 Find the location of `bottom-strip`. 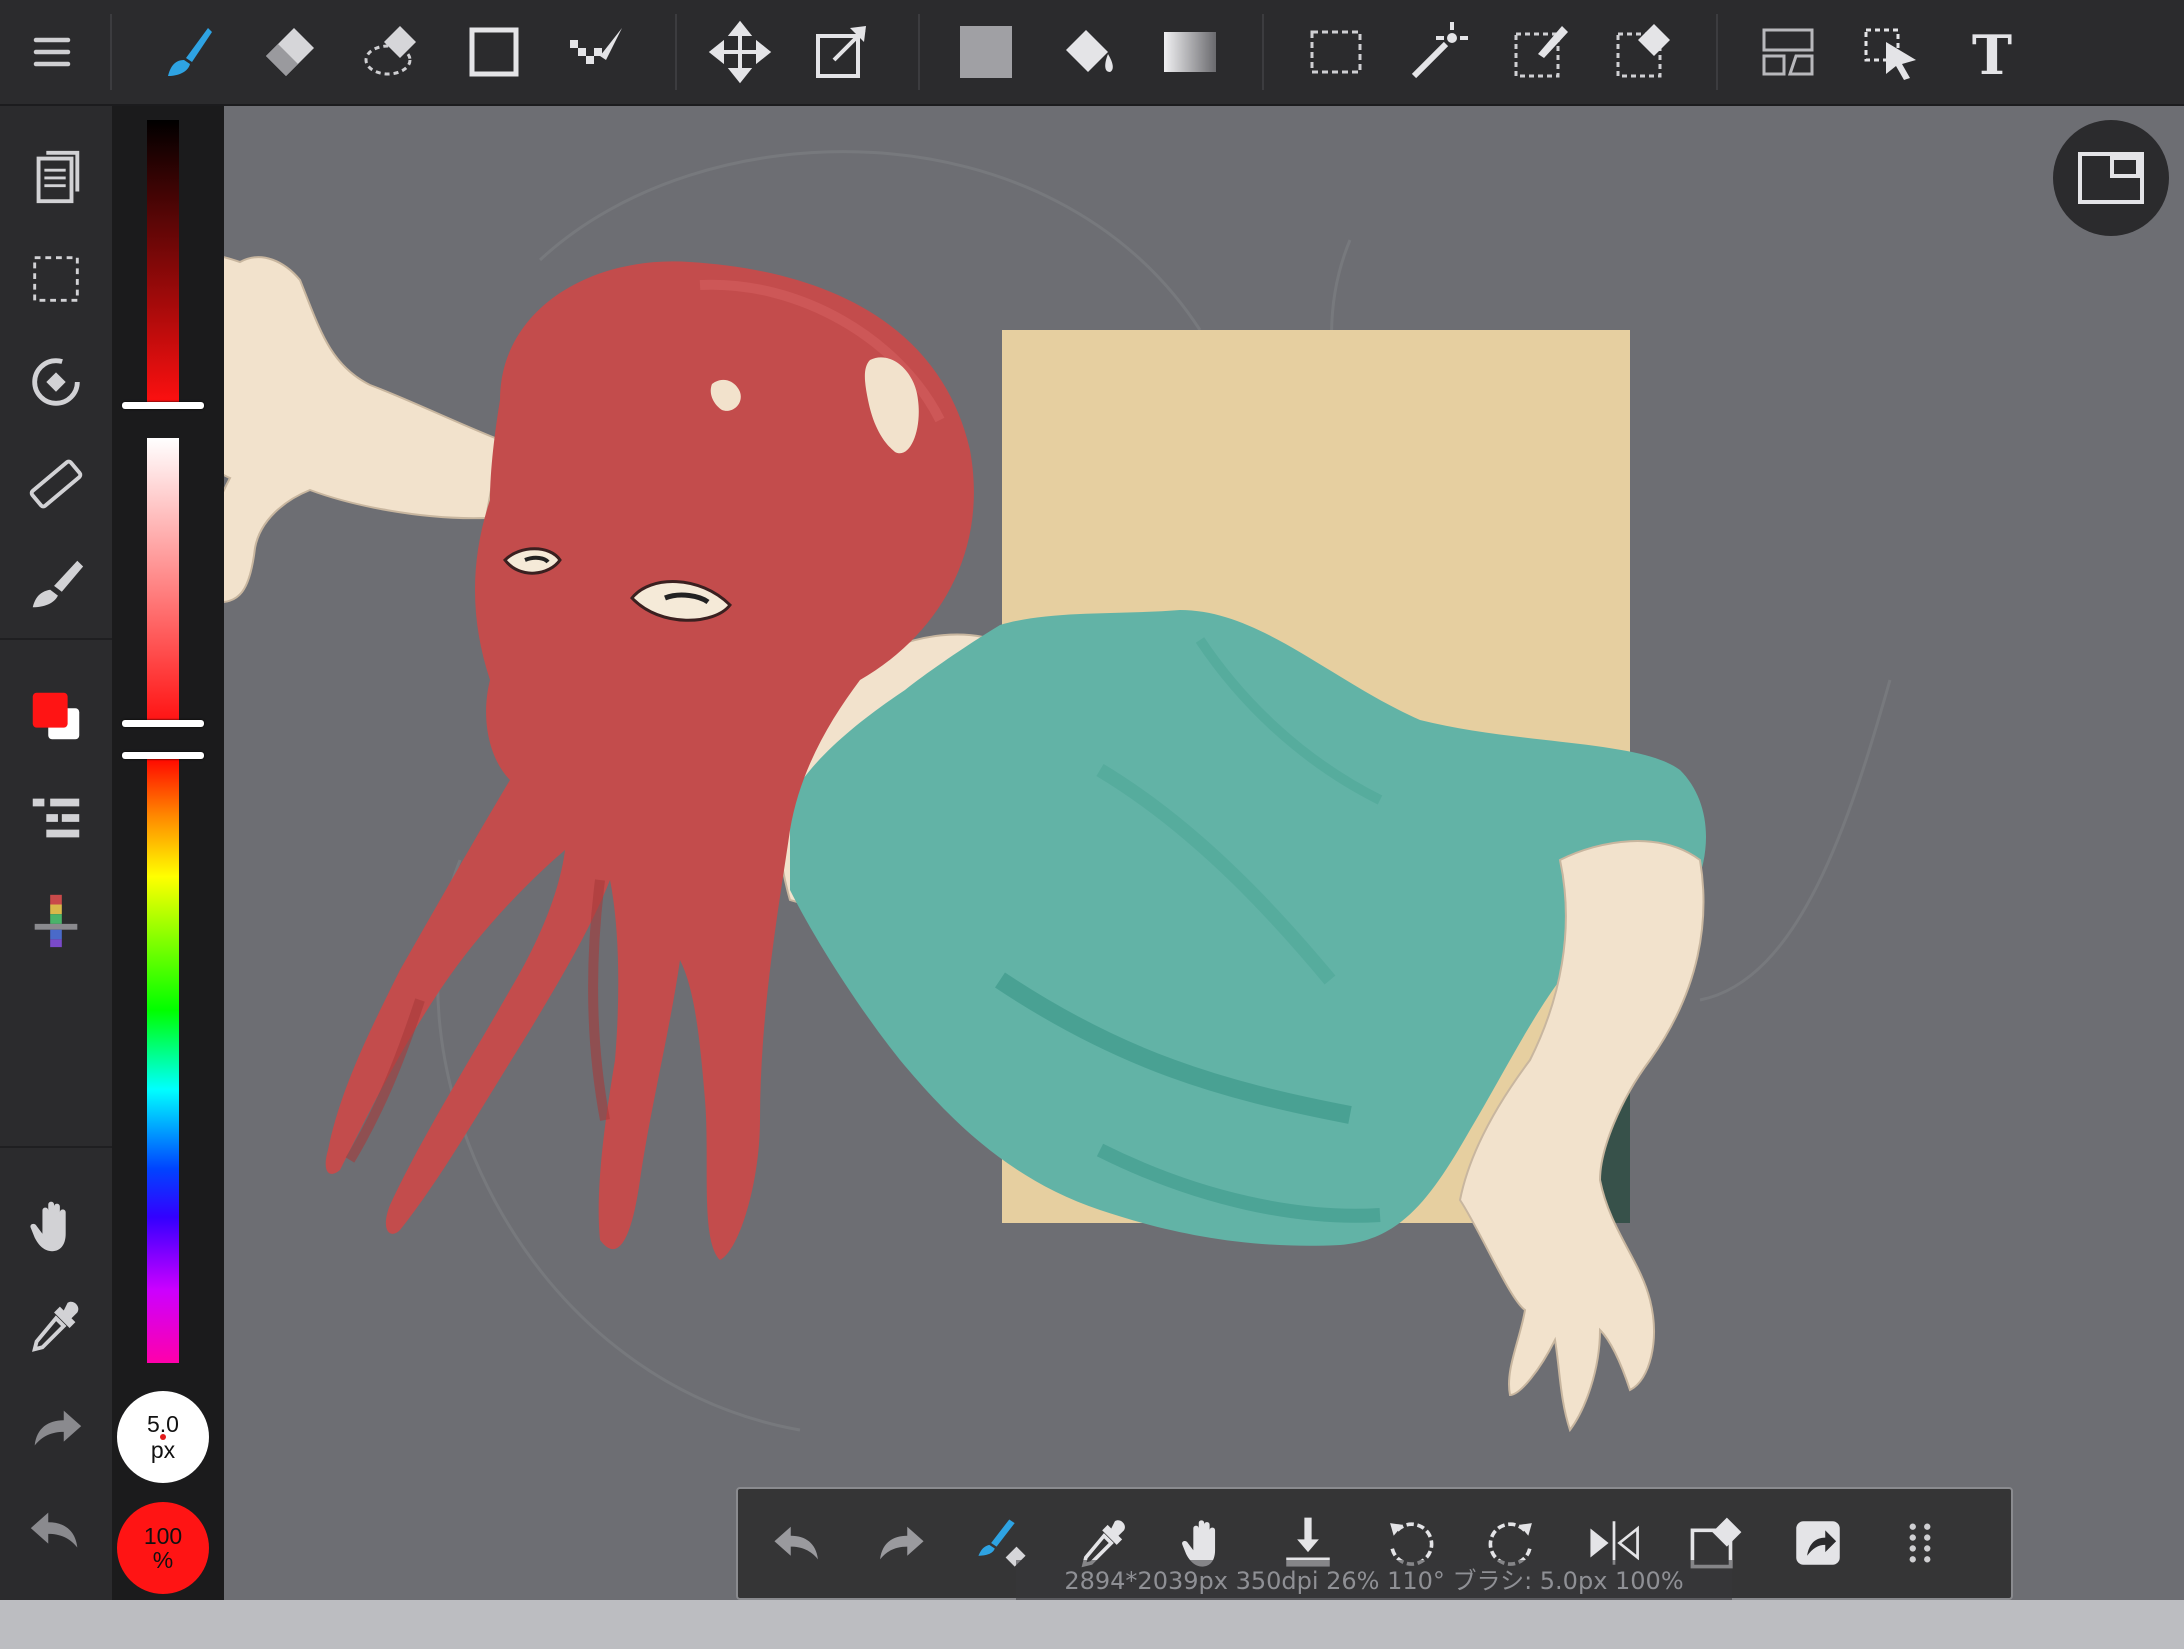

bottom-strip is located at coordinates (1092, 1624).